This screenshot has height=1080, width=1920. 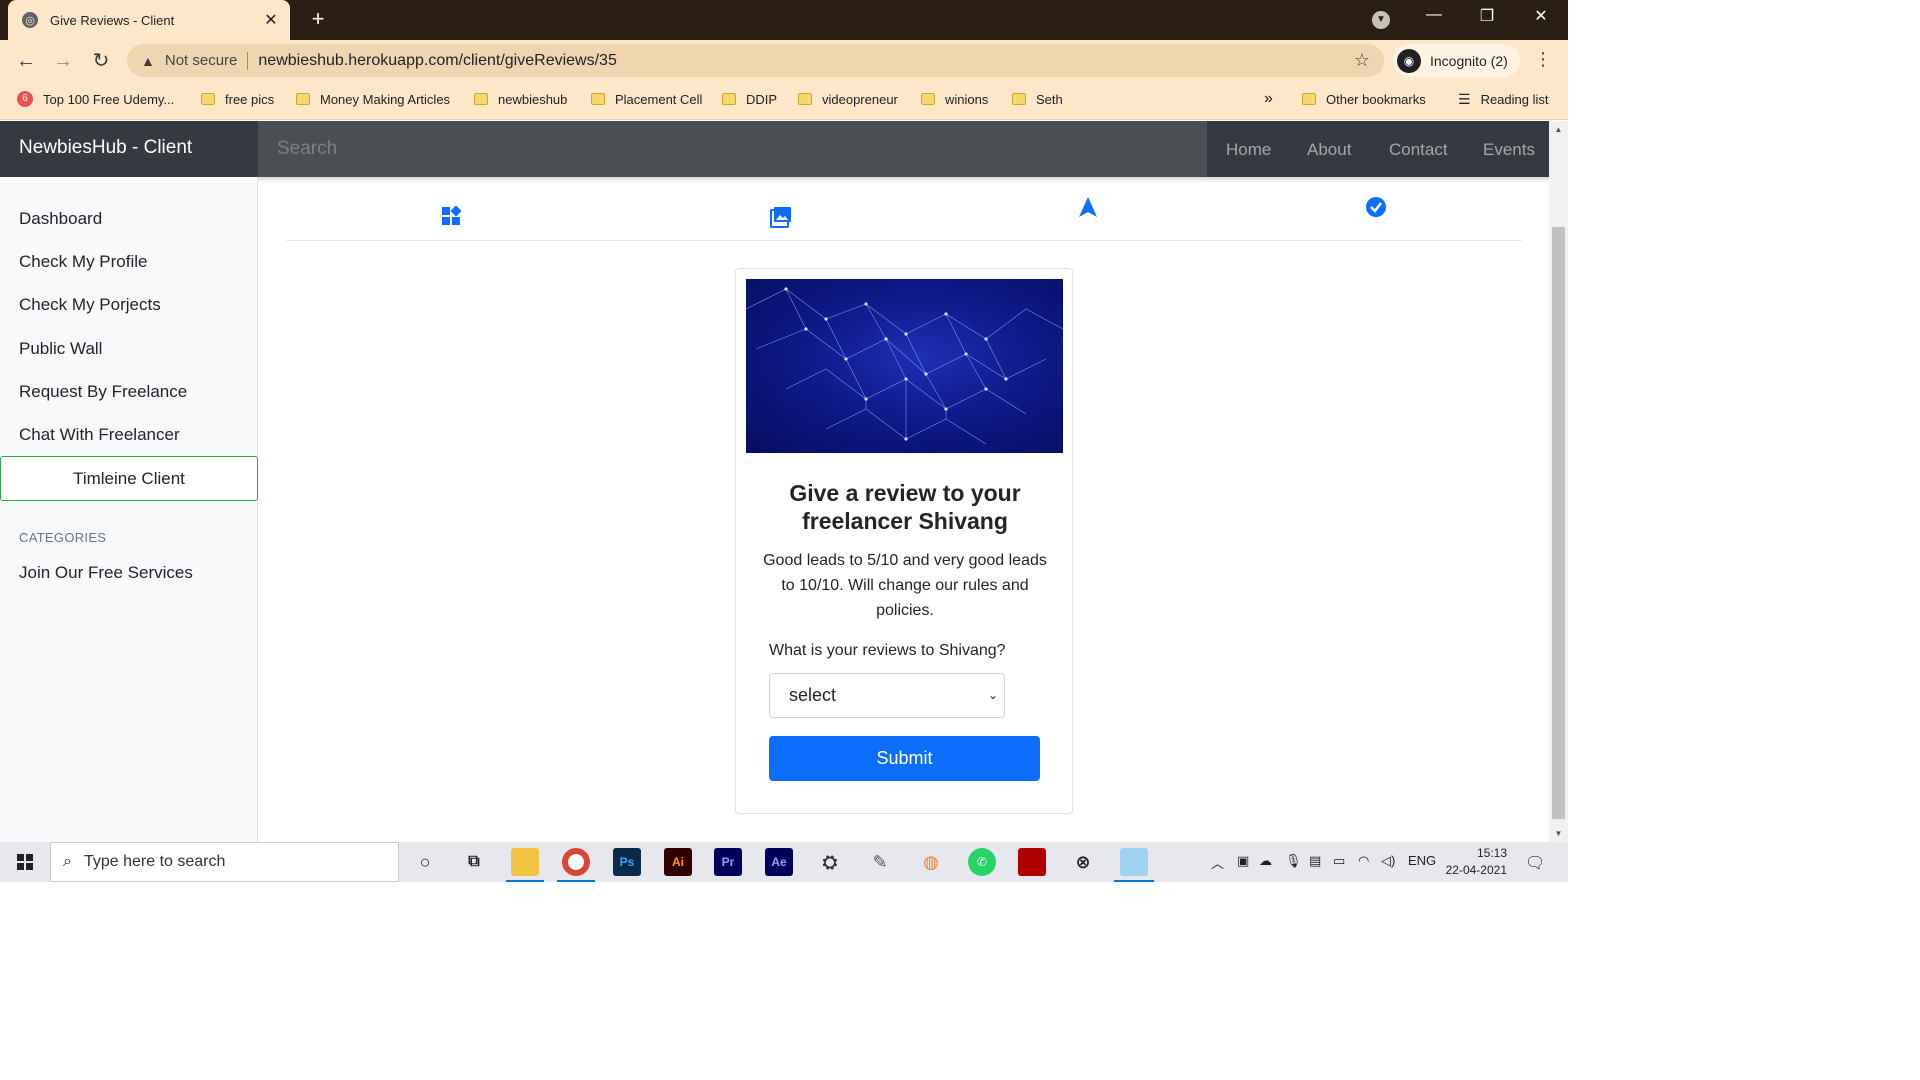 What do you see at coordinates (525, 862) in the screenshot?
I see `file-explorer-icon` at bounding box center [525, 862].